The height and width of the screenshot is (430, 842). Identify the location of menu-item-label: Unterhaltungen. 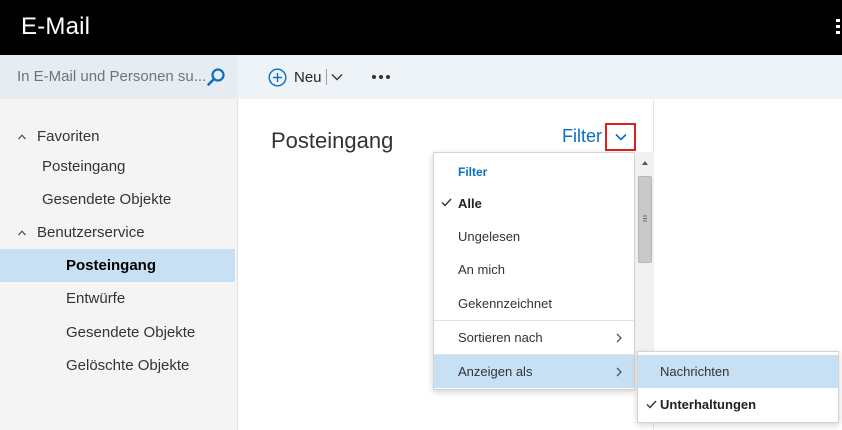
(708, 404).